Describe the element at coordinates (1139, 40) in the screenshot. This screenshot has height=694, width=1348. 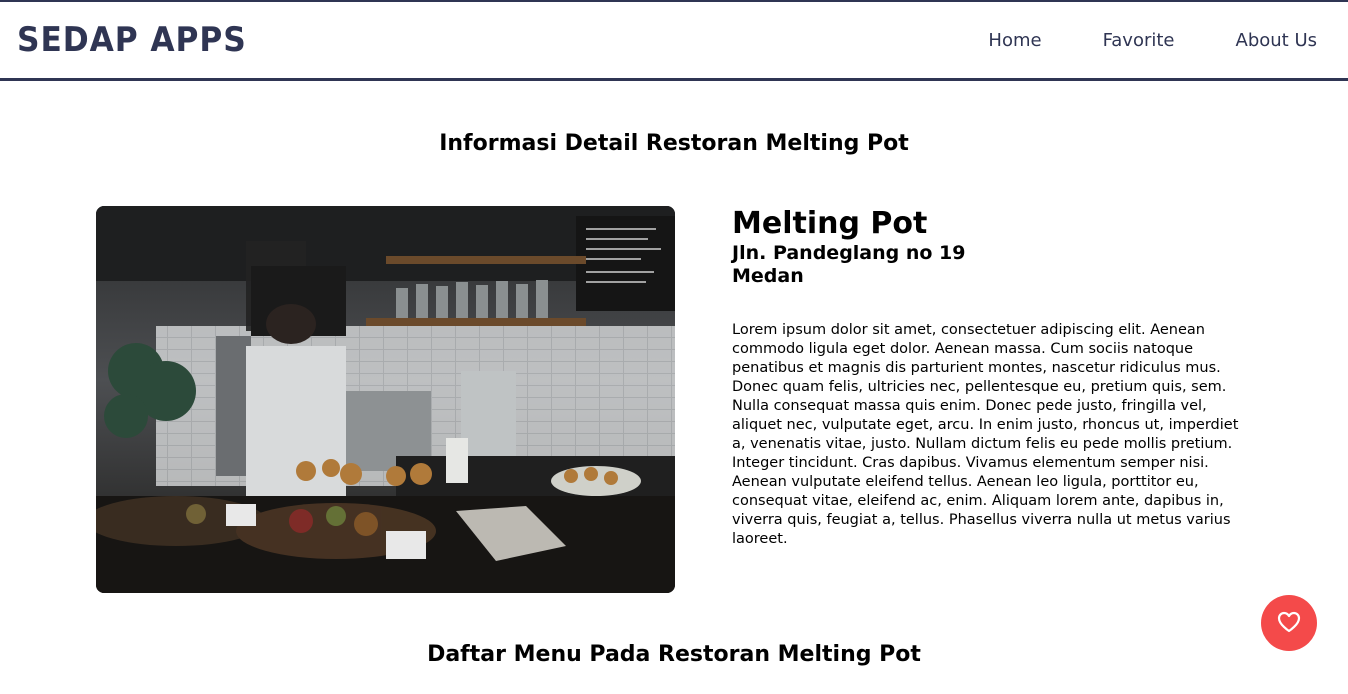
I see `nav-favorite-link: Favorite` at that location.